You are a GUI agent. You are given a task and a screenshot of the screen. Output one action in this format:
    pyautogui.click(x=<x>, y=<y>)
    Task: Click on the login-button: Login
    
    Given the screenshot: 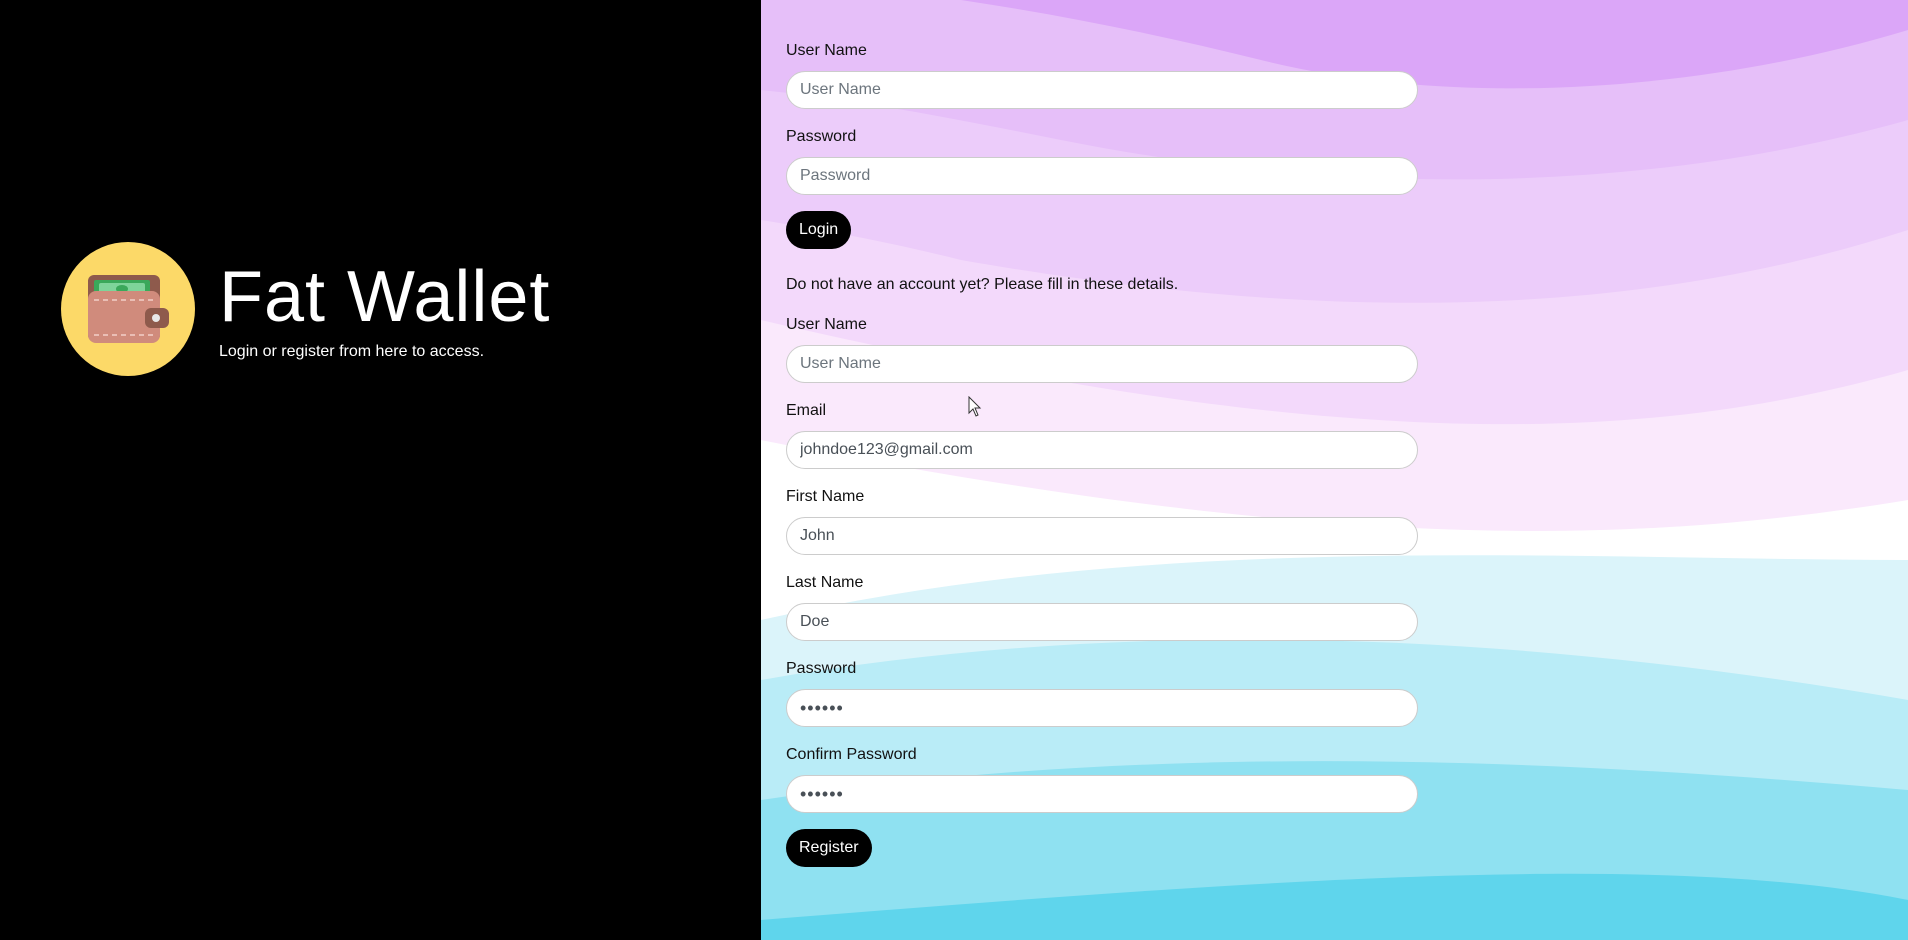 What is the action you would take?
    pyautogui.click(x=819, y=230)
    